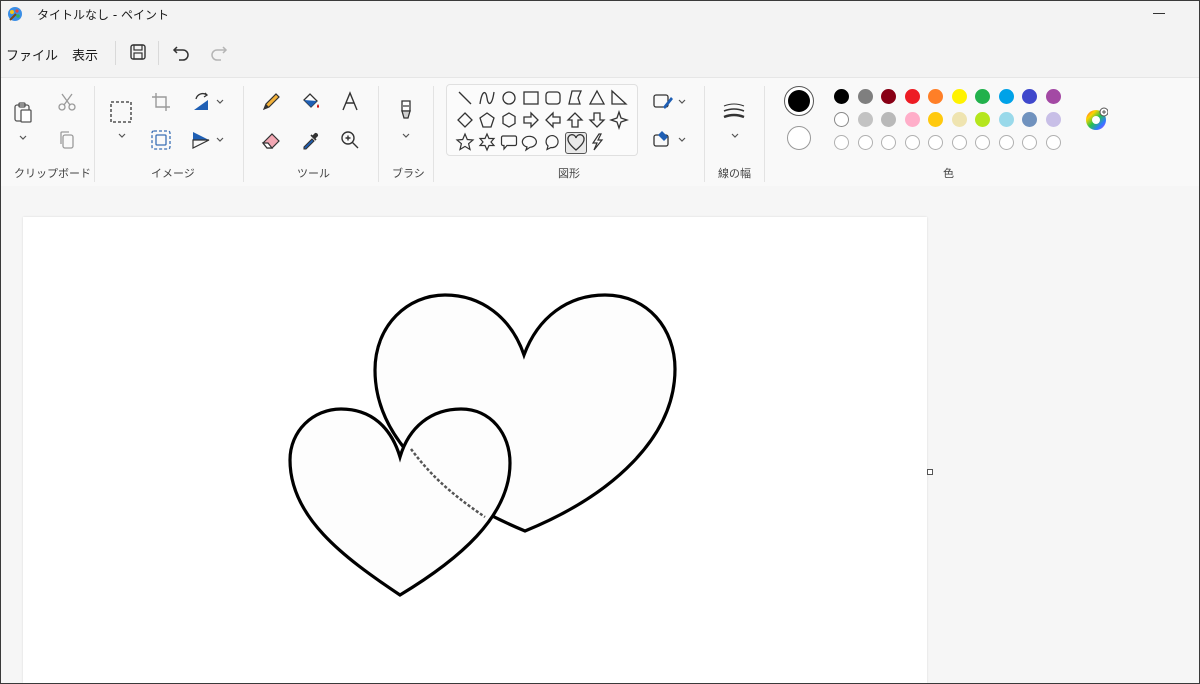  Describe the element at coordinates (1159, 13) in the screenshot. I see `minimize-button` at that location.